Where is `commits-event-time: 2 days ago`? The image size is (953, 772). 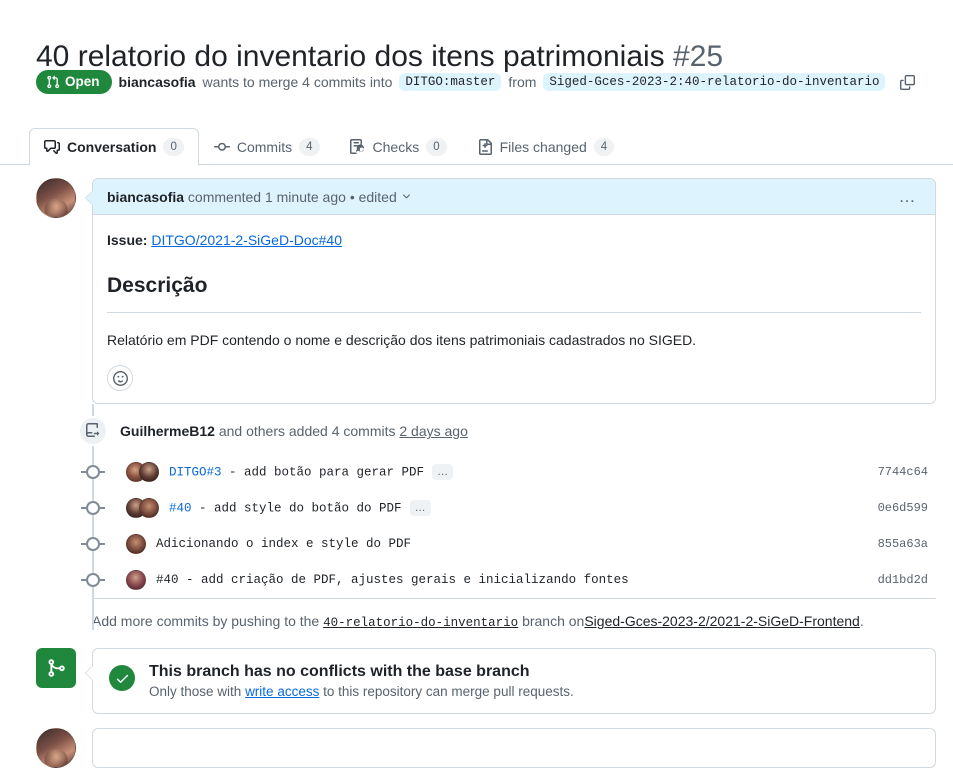
commits-event-time: 2 days ago is located at coordinates (433, 431).